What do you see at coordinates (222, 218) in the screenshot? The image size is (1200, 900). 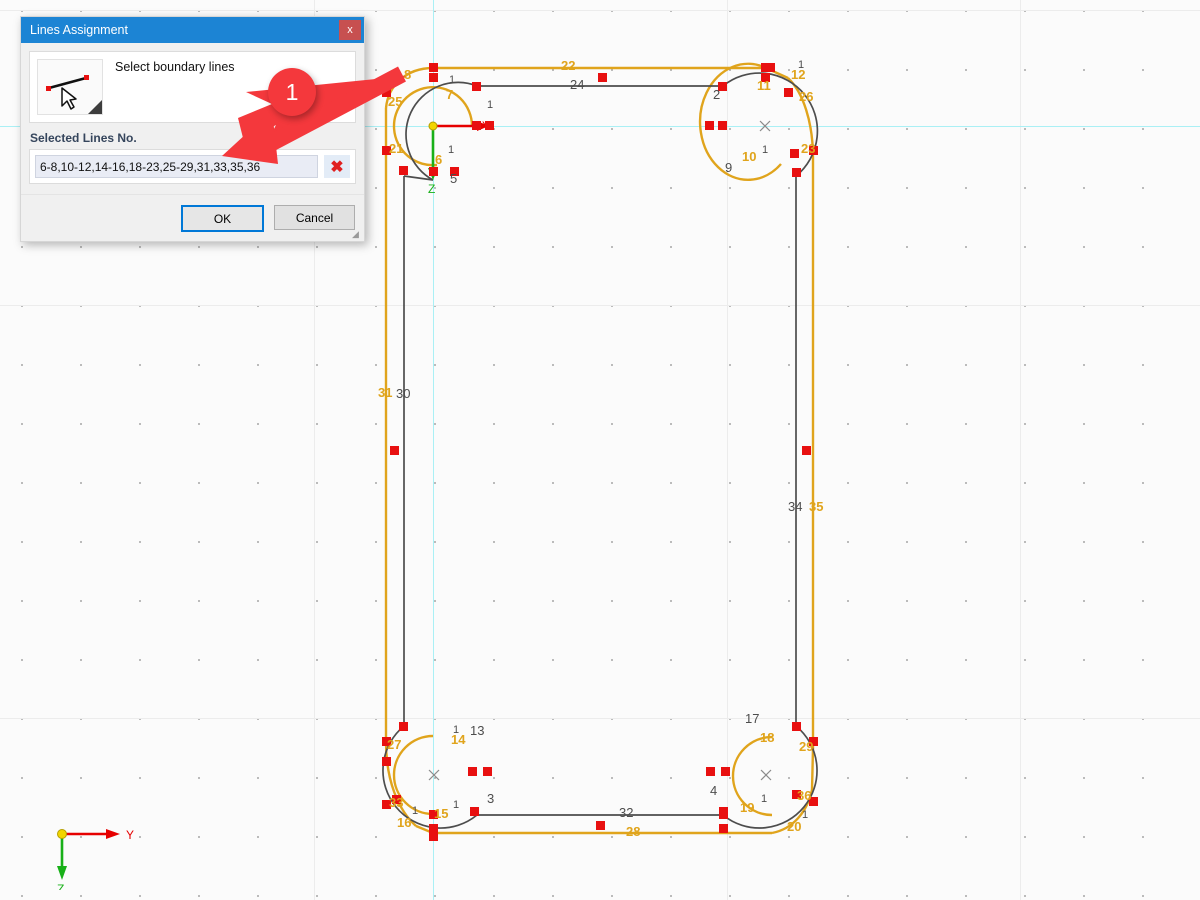 I see `ok-button: OK` at bounding box center [222, 218].